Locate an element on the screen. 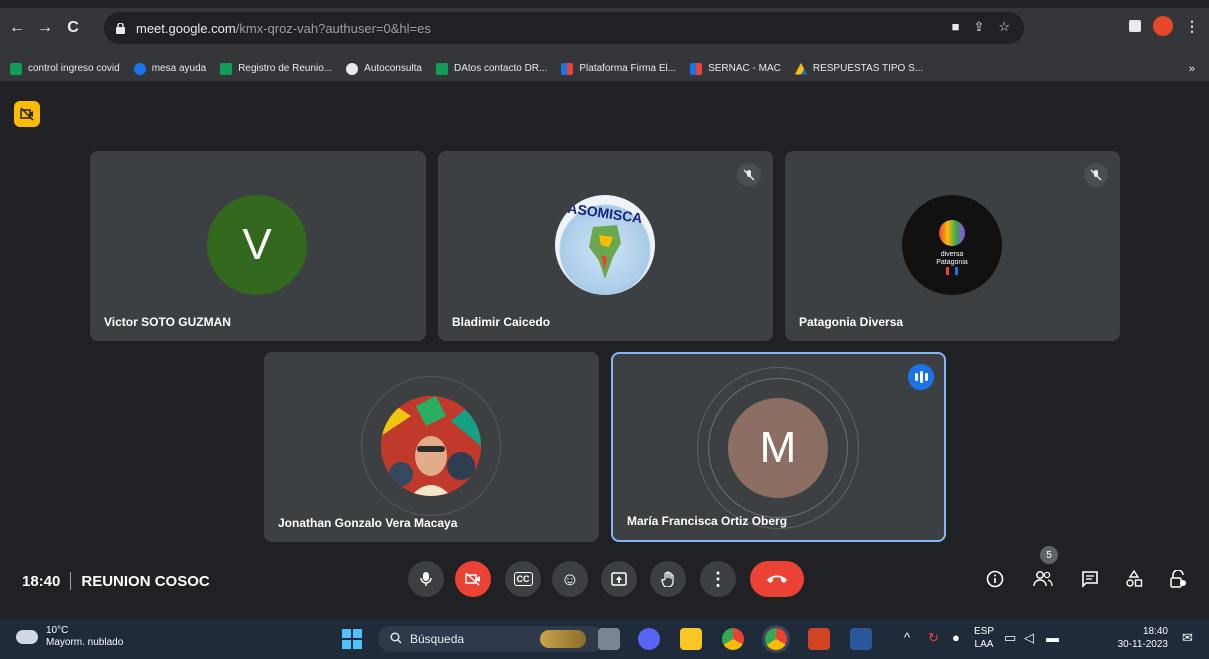  temperature: 10°C is located at coordinates (57, 630).